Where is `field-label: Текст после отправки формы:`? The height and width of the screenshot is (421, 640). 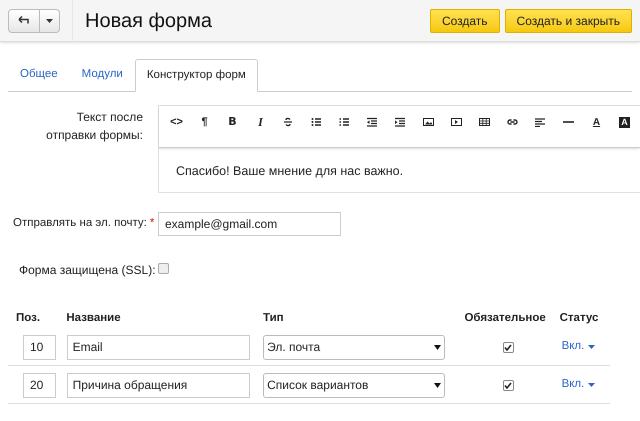 field-label: Текст после отправки формы: is located at coordinates (94, 126).